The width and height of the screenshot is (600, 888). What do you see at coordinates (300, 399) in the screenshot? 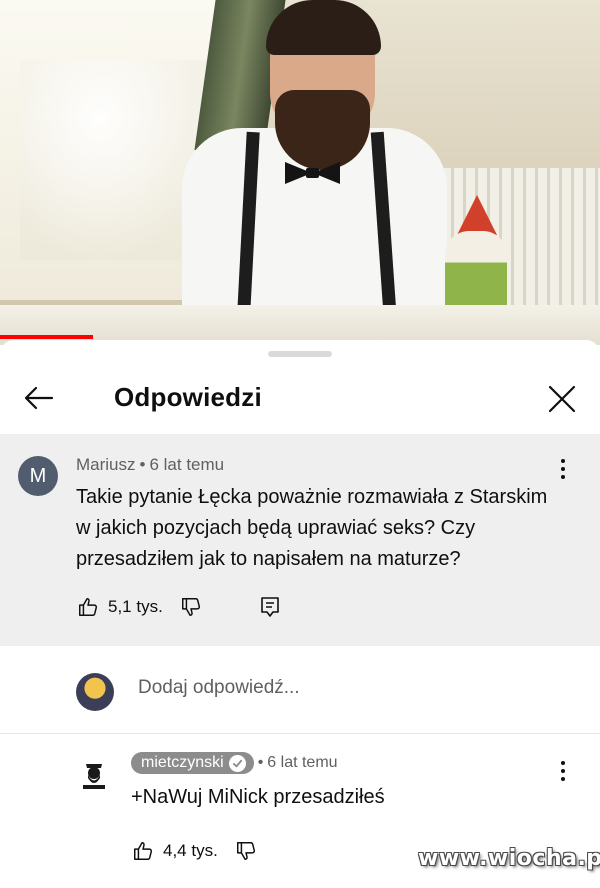
I see `sheet-header: Odpowiedzi` at bounding box center [300, 399].